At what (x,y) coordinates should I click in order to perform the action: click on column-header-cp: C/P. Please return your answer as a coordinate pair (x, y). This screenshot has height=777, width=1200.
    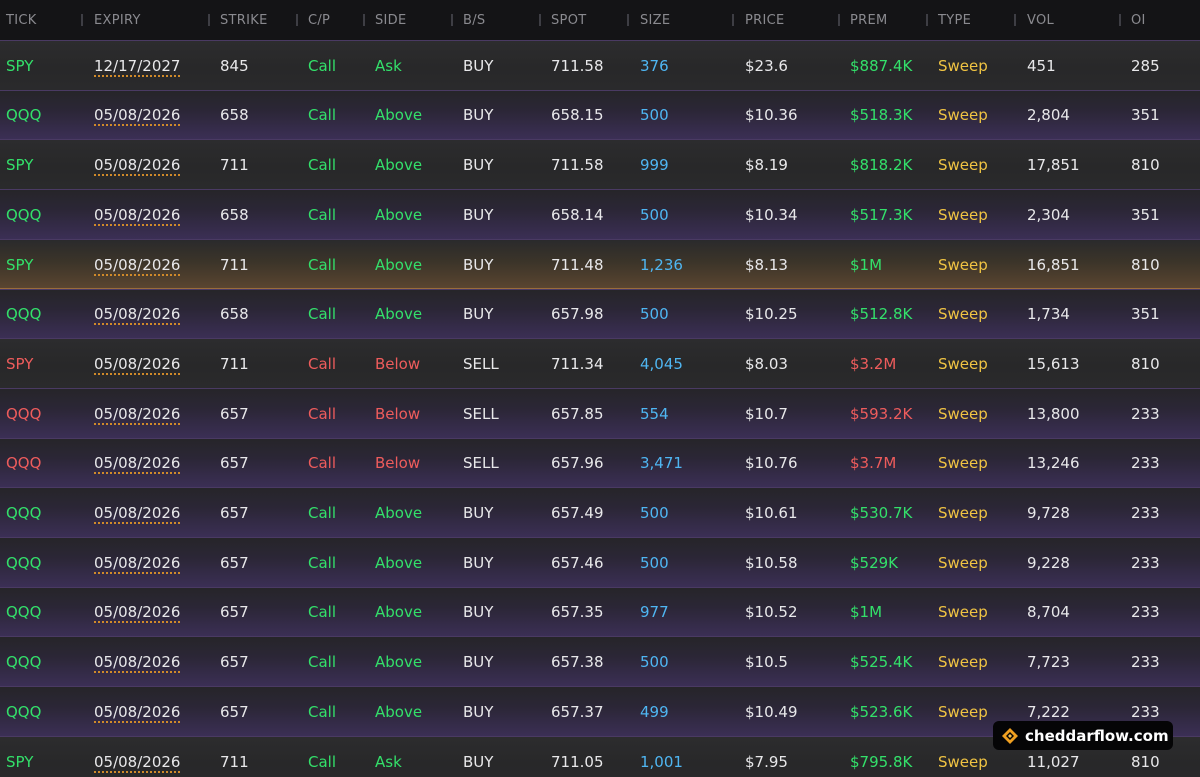
    Looking at the image, I should click on (319, 20).